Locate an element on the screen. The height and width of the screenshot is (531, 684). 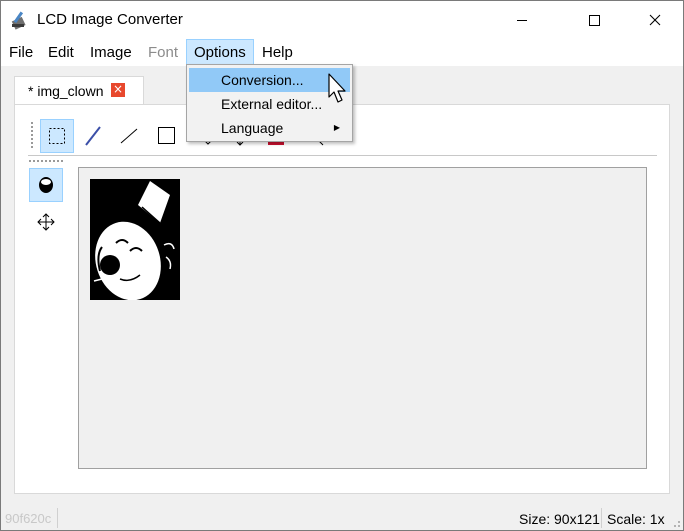
resize-grip-icon is located at coordinates (676, 523).